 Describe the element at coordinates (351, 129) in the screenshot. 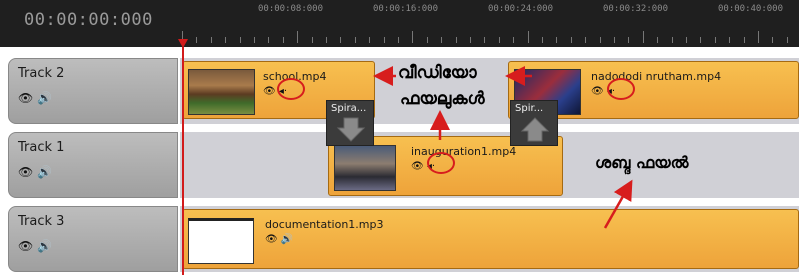

I see `arrow-down-icon` at that location.